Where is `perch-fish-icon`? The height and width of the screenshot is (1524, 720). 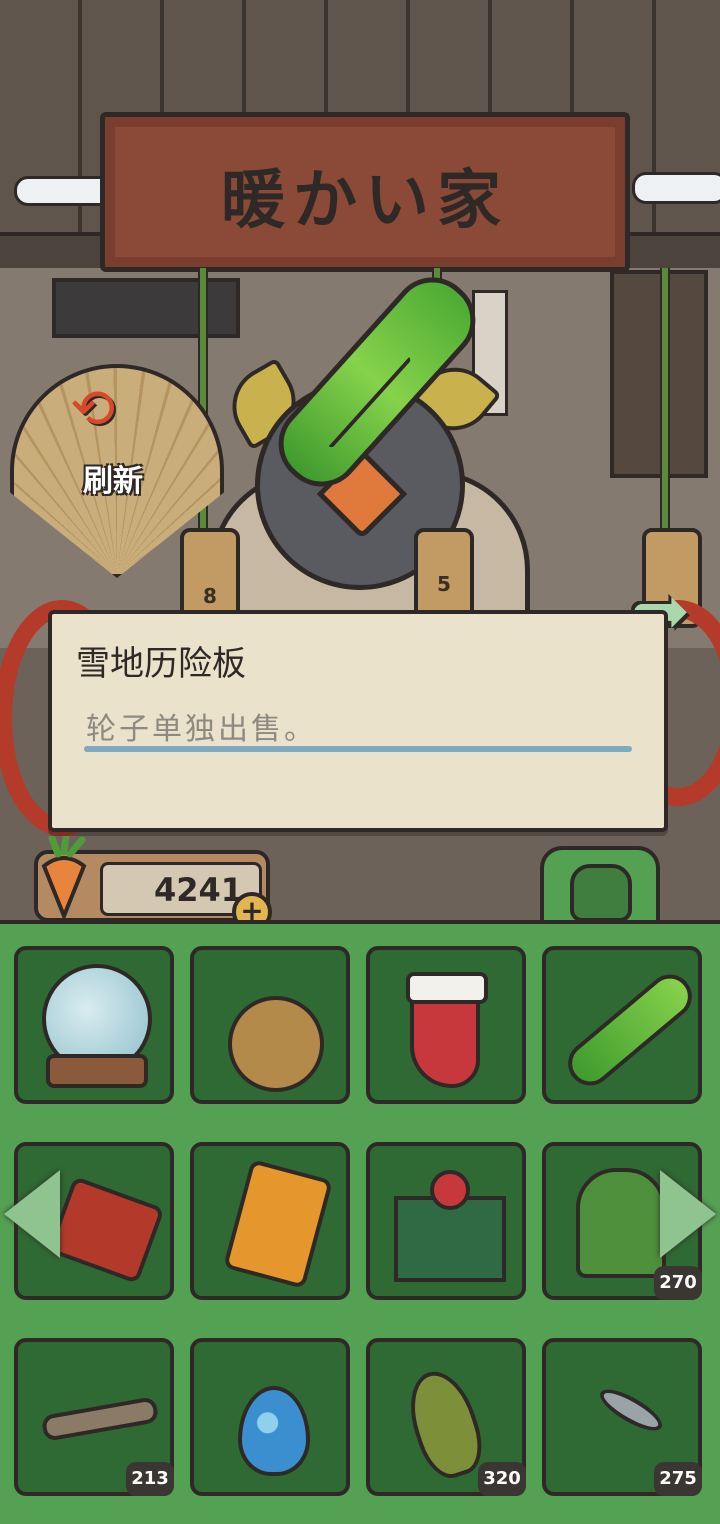
perch-fish-icon is located at coordinates (445, 1424).